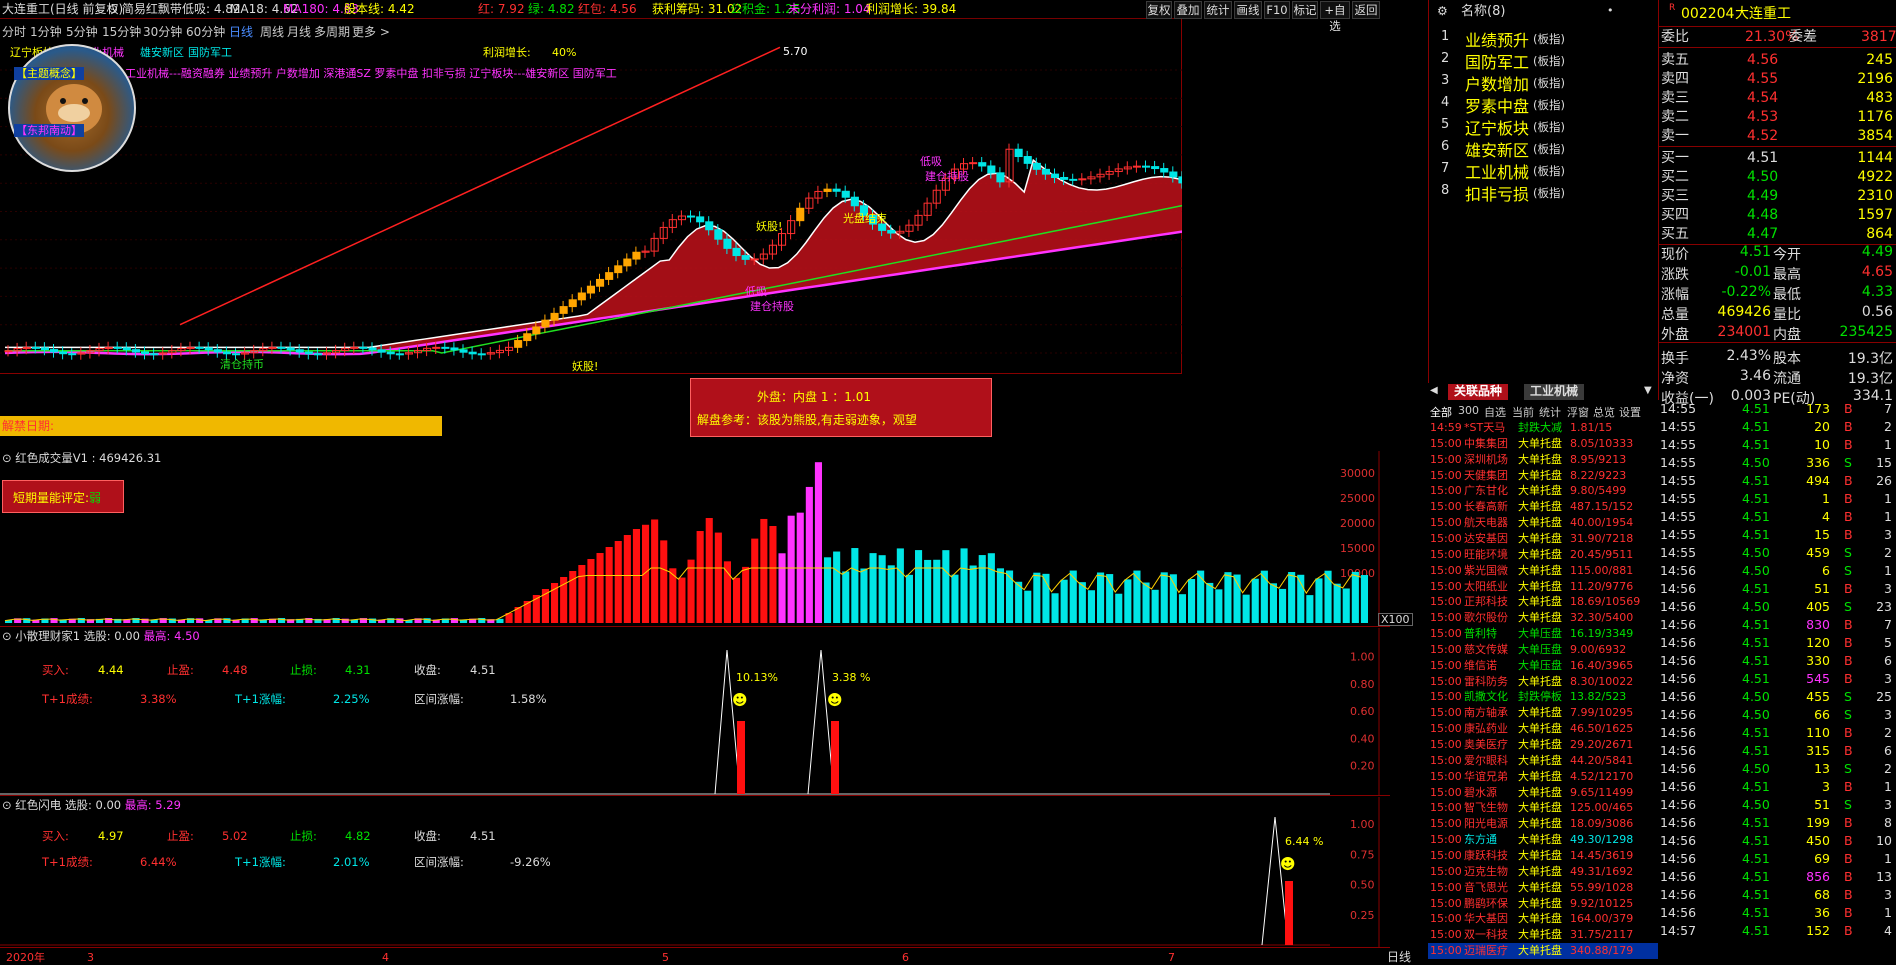 This screenshot has height=965, width=1896. I want to click on toolbar-button: 统计, so click(1218, 10).